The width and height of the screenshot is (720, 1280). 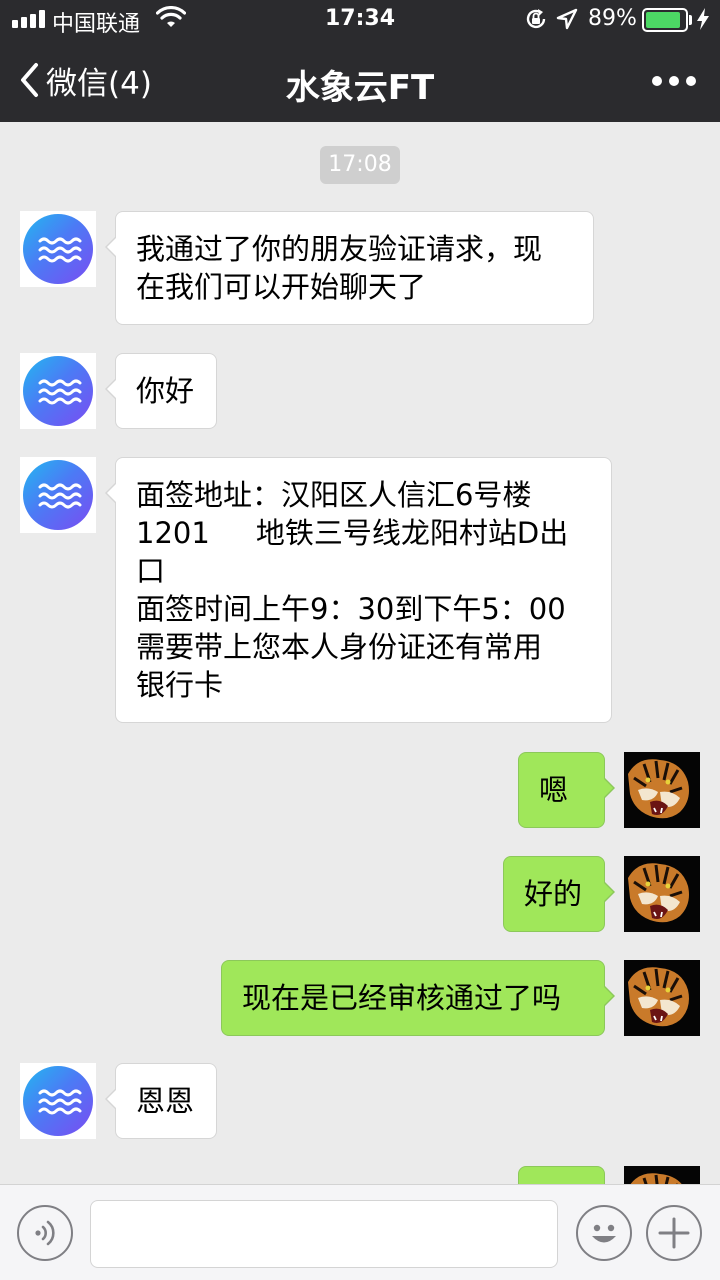 I want to click on location-icon, so click(x=567, y=19).